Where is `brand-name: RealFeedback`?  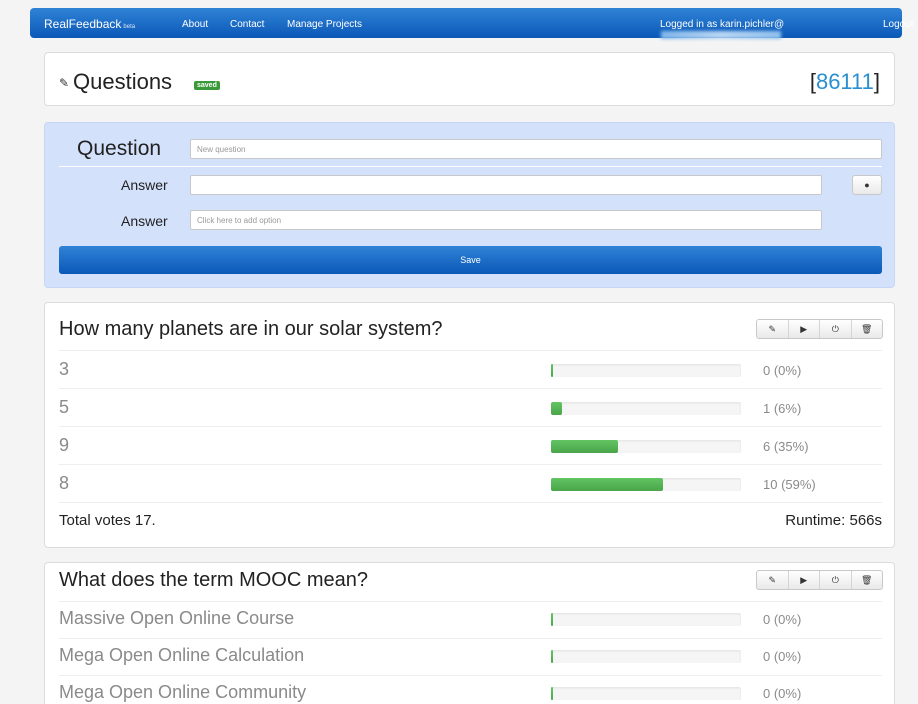 brand-name: RealFeedback is located at coordinates (82, 24).